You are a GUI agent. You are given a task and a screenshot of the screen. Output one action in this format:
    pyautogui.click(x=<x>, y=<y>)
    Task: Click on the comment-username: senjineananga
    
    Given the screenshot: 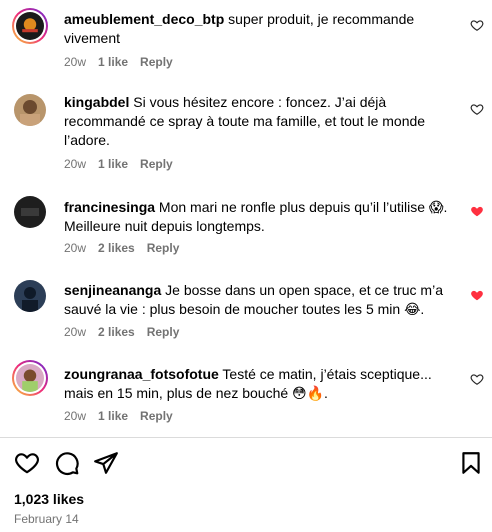 What is the action you would take?
    pyautogui.click(x=112, y=290)
    